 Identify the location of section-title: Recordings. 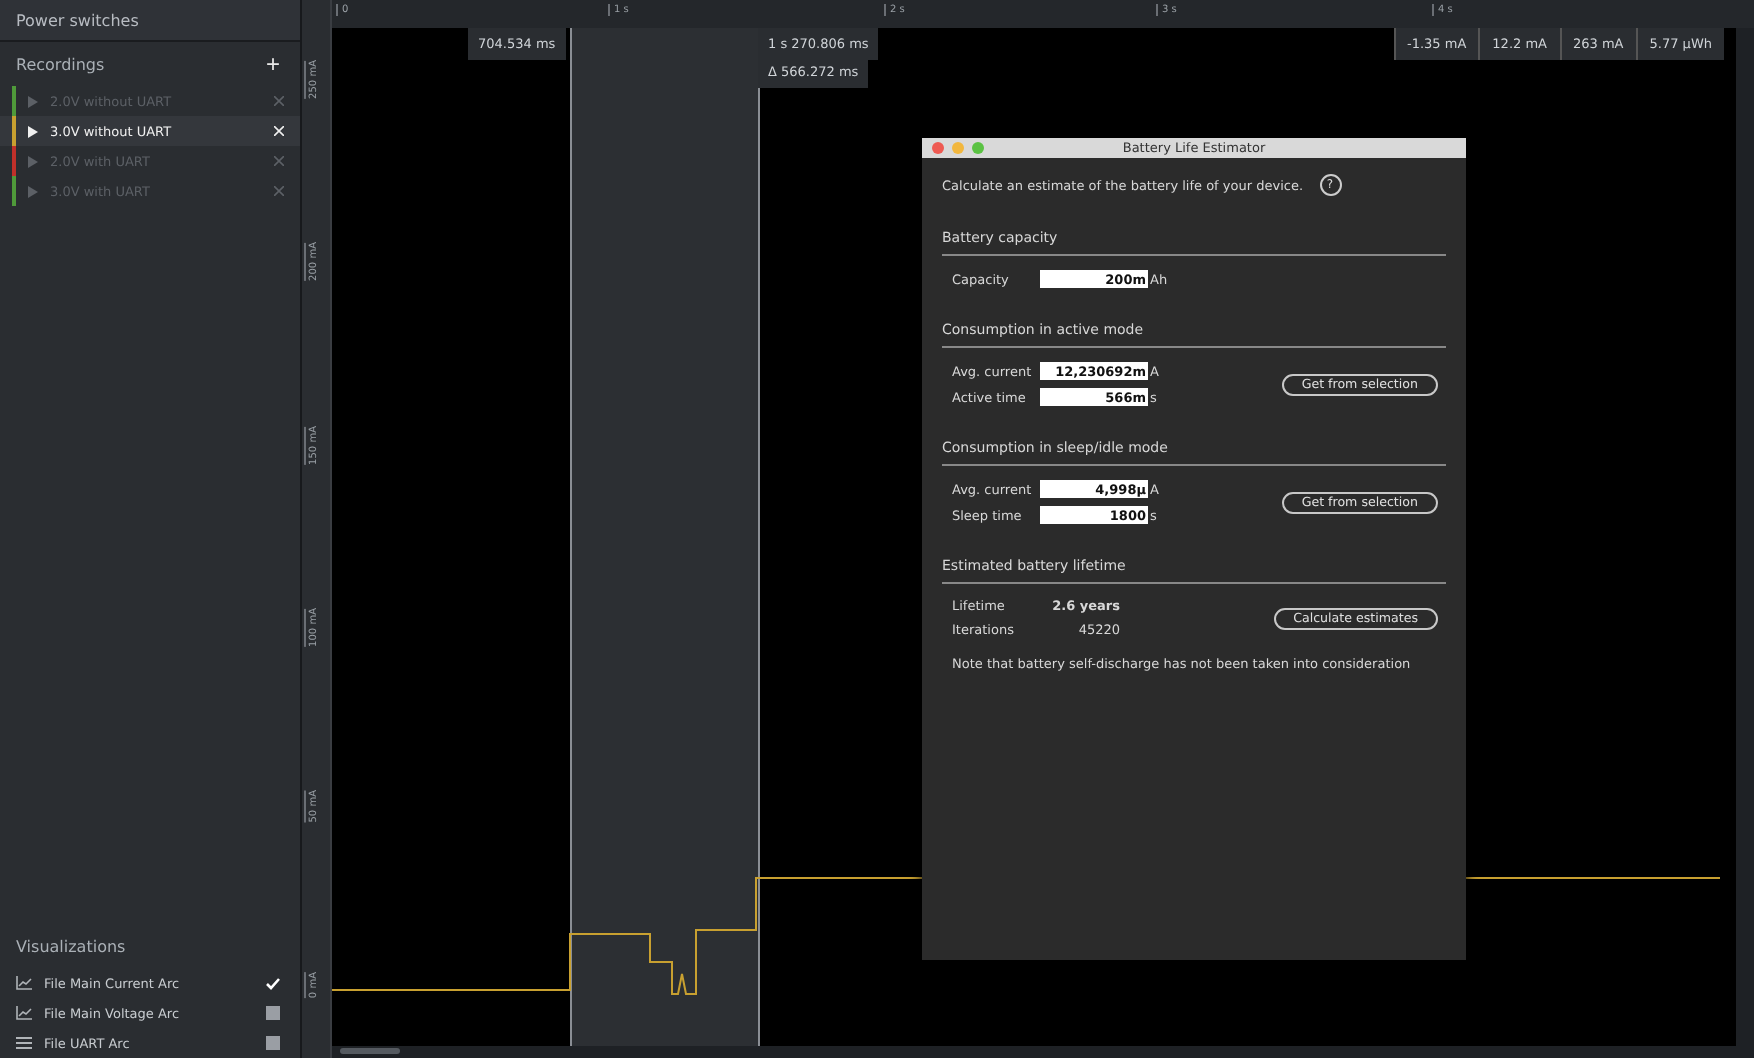
(60, 64).